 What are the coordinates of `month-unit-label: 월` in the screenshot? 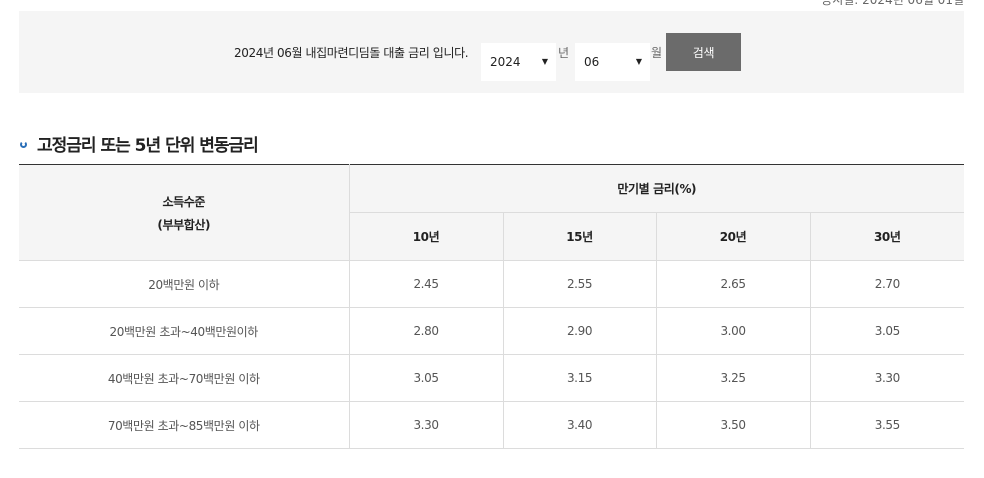 It's located at (657, 53).